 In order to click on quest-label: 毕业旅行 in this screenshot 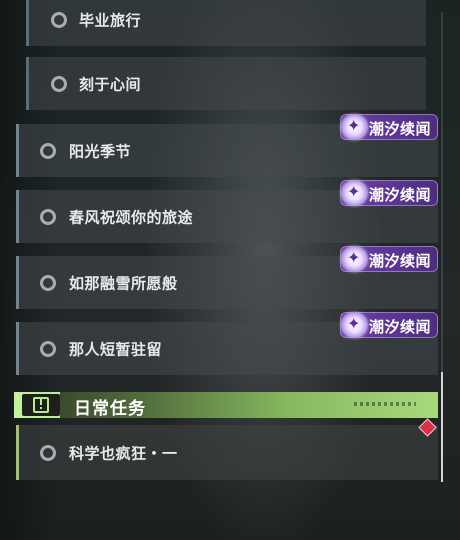, I will do `click(110, 20)`.